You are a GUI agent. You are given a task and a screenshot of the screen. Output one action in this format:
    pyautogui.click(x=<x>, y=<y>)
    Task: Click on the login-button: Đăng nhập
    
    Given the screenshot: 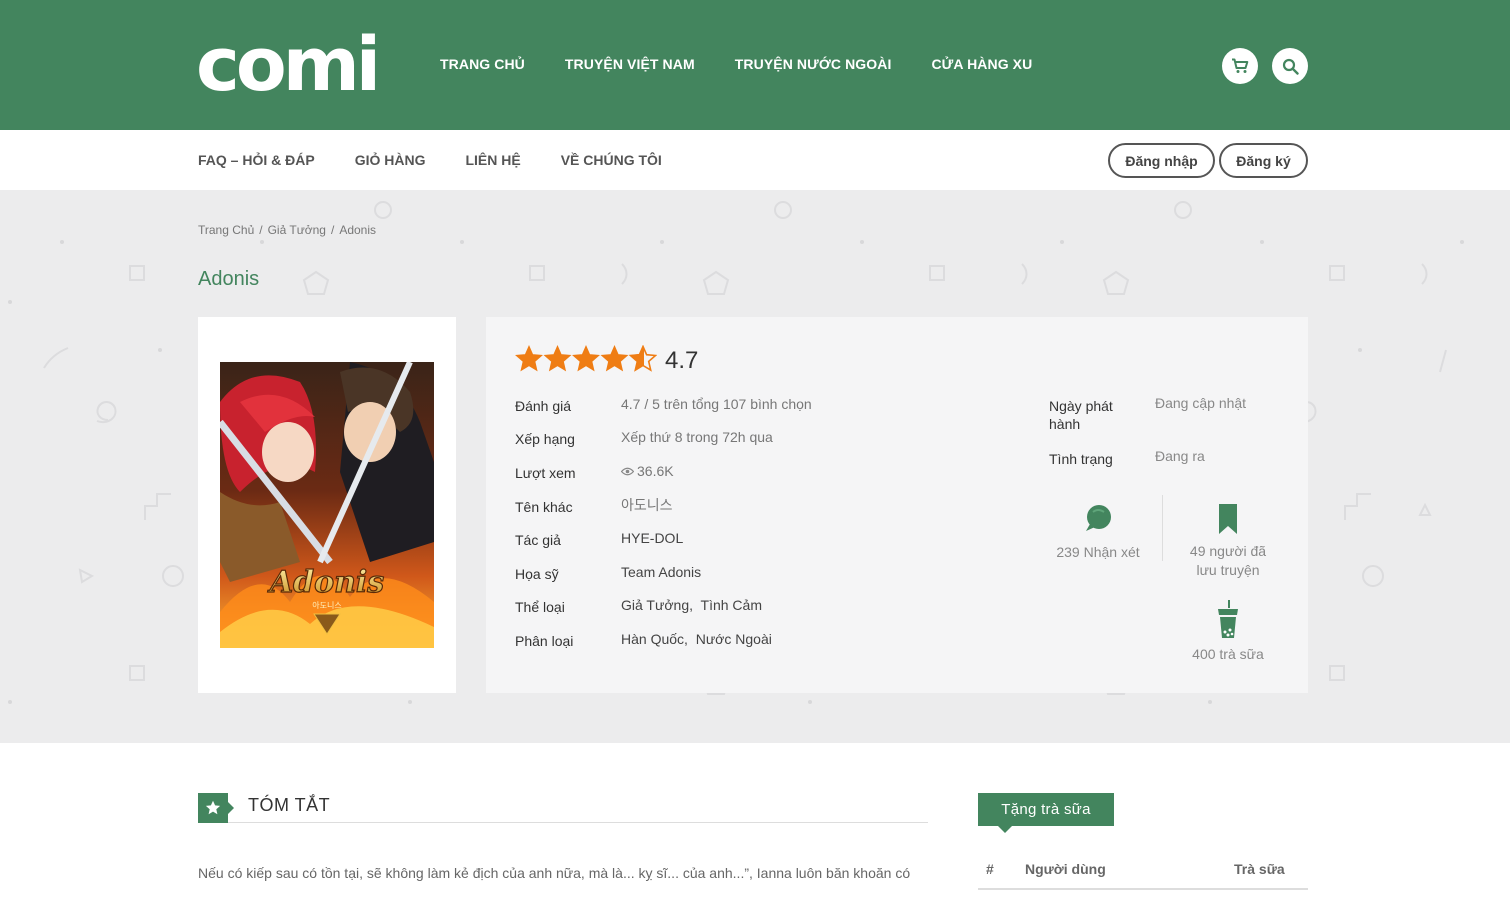 What is the action you would take?
    pyautogui.click(x=1161, y=160)
    